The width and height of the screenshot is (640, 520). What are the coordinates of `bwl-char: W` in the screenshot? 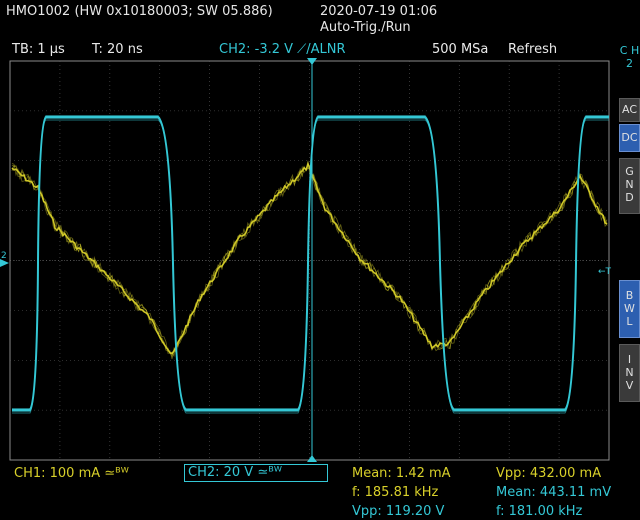 It's located at (629, 308).